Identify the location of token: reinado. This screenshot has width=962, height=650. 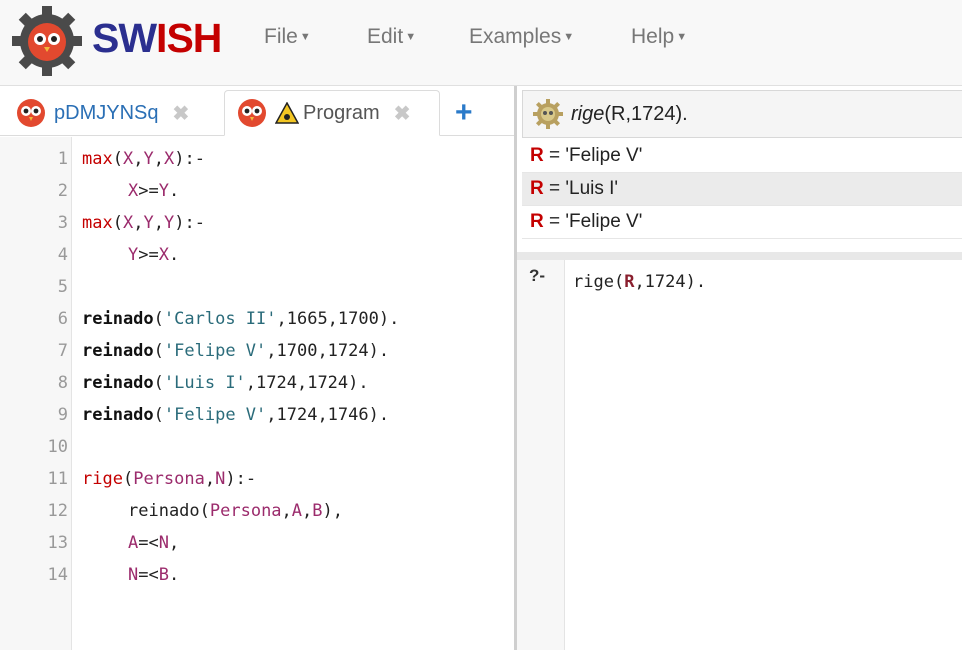
(118, 351).